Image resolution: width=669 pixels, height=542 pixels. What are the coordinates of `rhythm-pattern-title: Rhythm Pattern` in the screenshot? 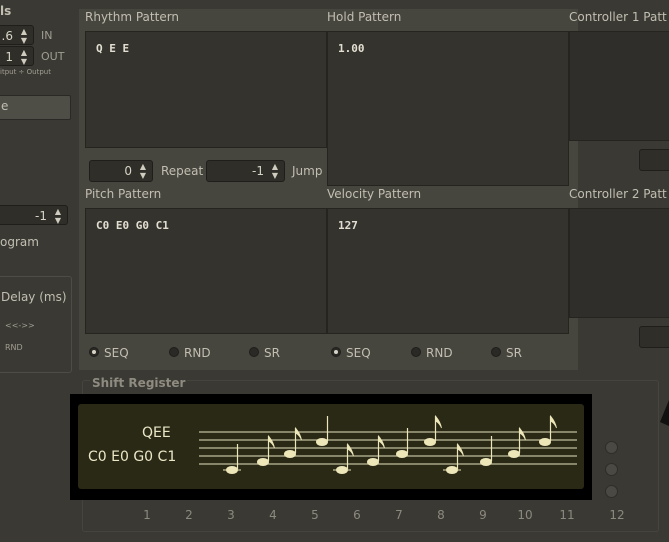 It's located at (132, 17).